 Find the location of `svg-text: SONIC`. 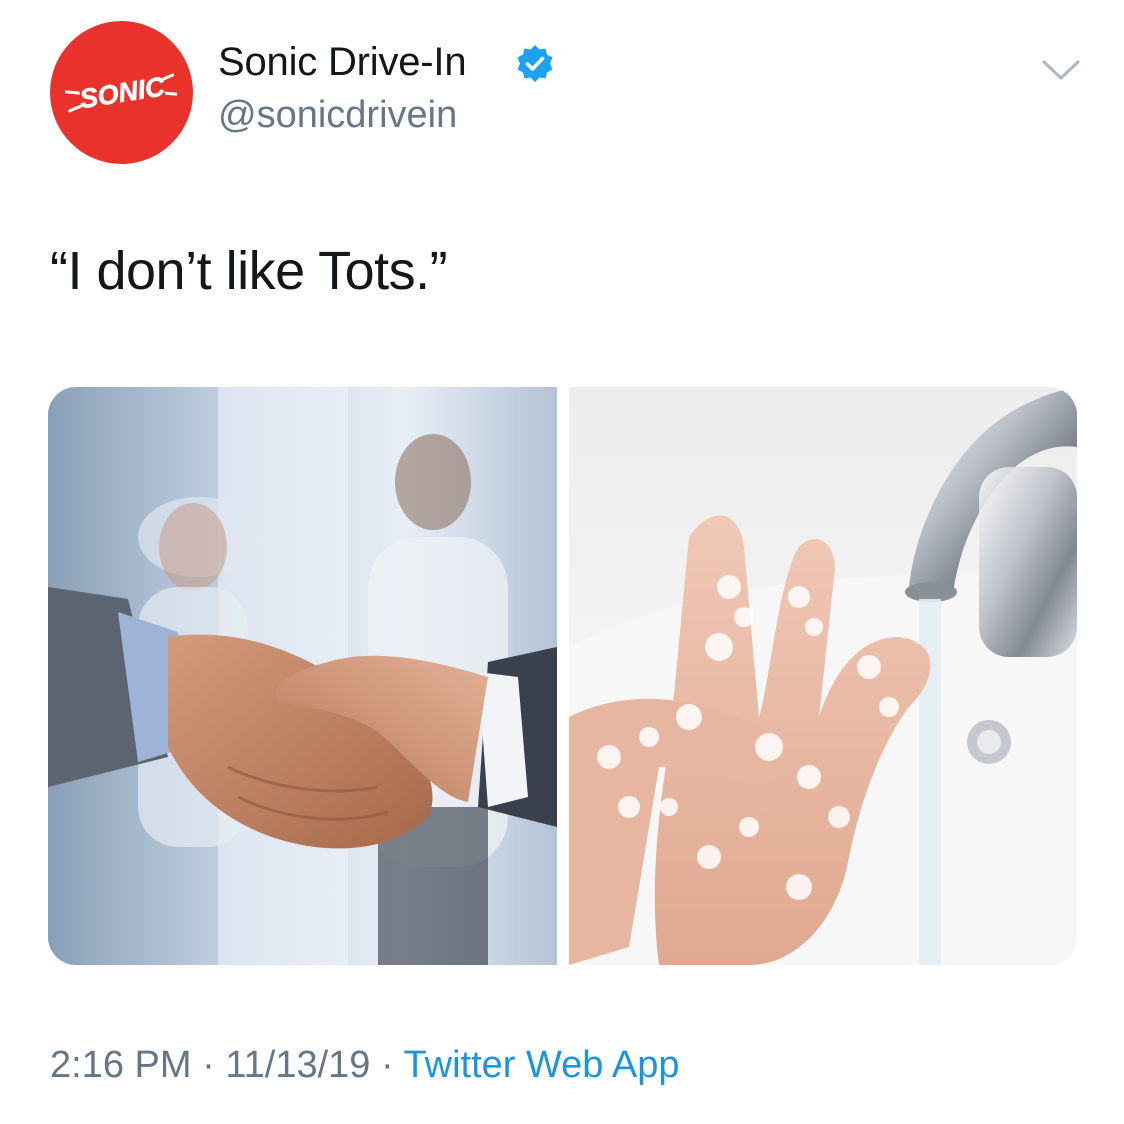

svg-text: SONIC is located at coordinates (123, 92).